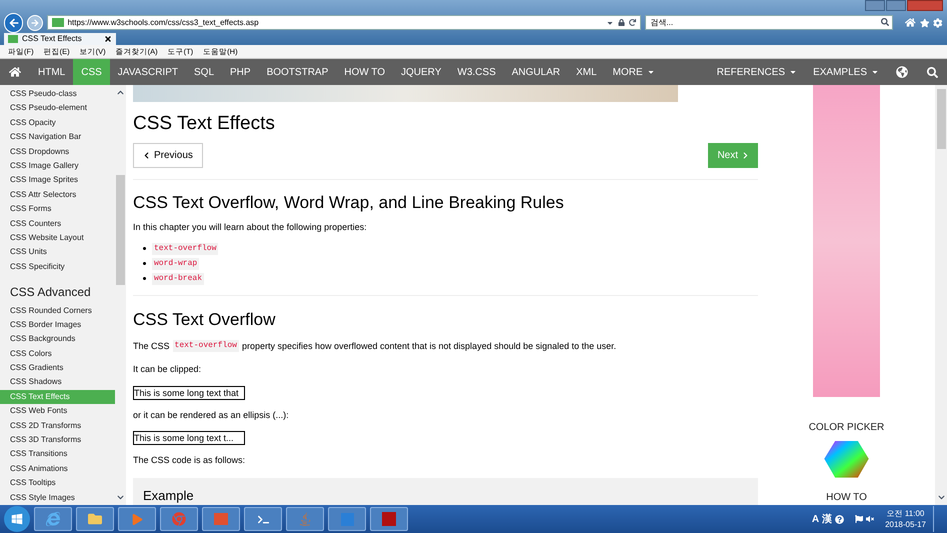 Image resolution: width=947 pixels, height=533 pixels. Describe the element at coordinates (870, 519) in the screenshot. I see `speaker-icon` at that location.